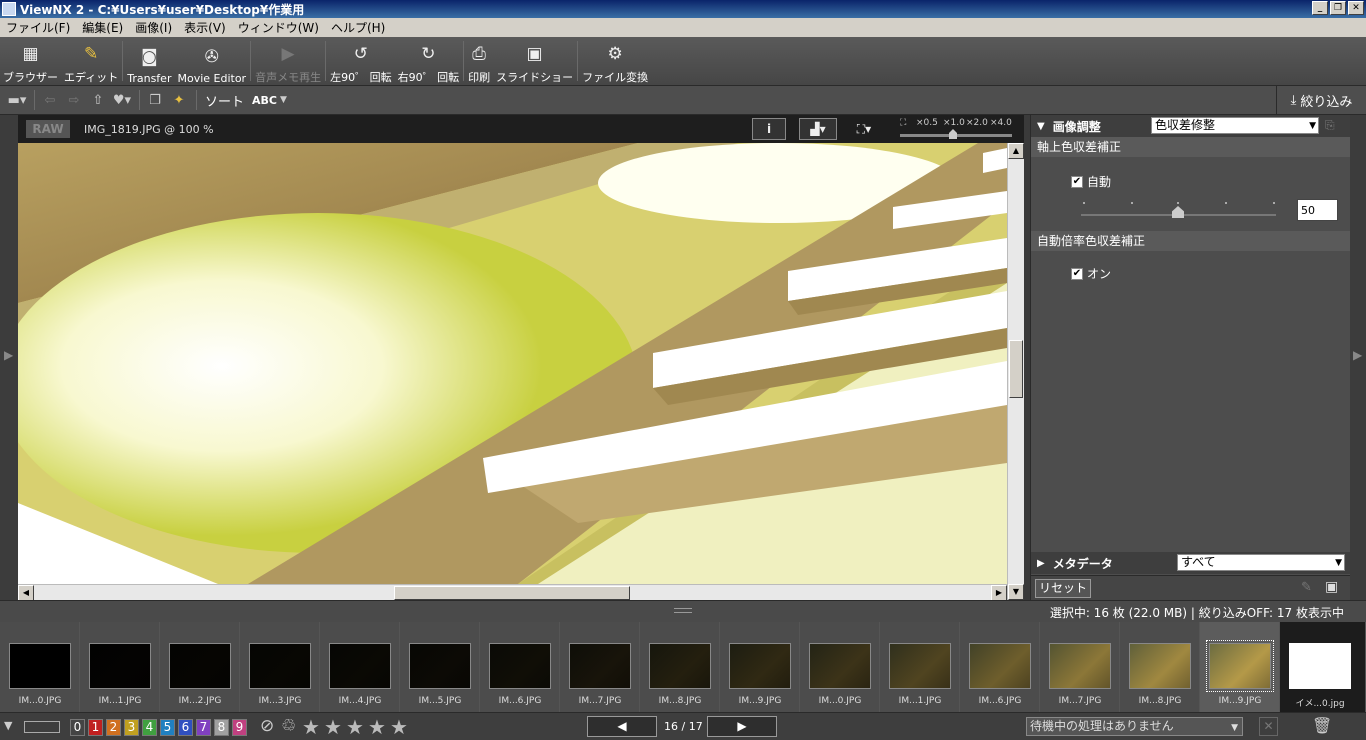  I want to click on edit-button: ✎ エディット, so click(91, 61).